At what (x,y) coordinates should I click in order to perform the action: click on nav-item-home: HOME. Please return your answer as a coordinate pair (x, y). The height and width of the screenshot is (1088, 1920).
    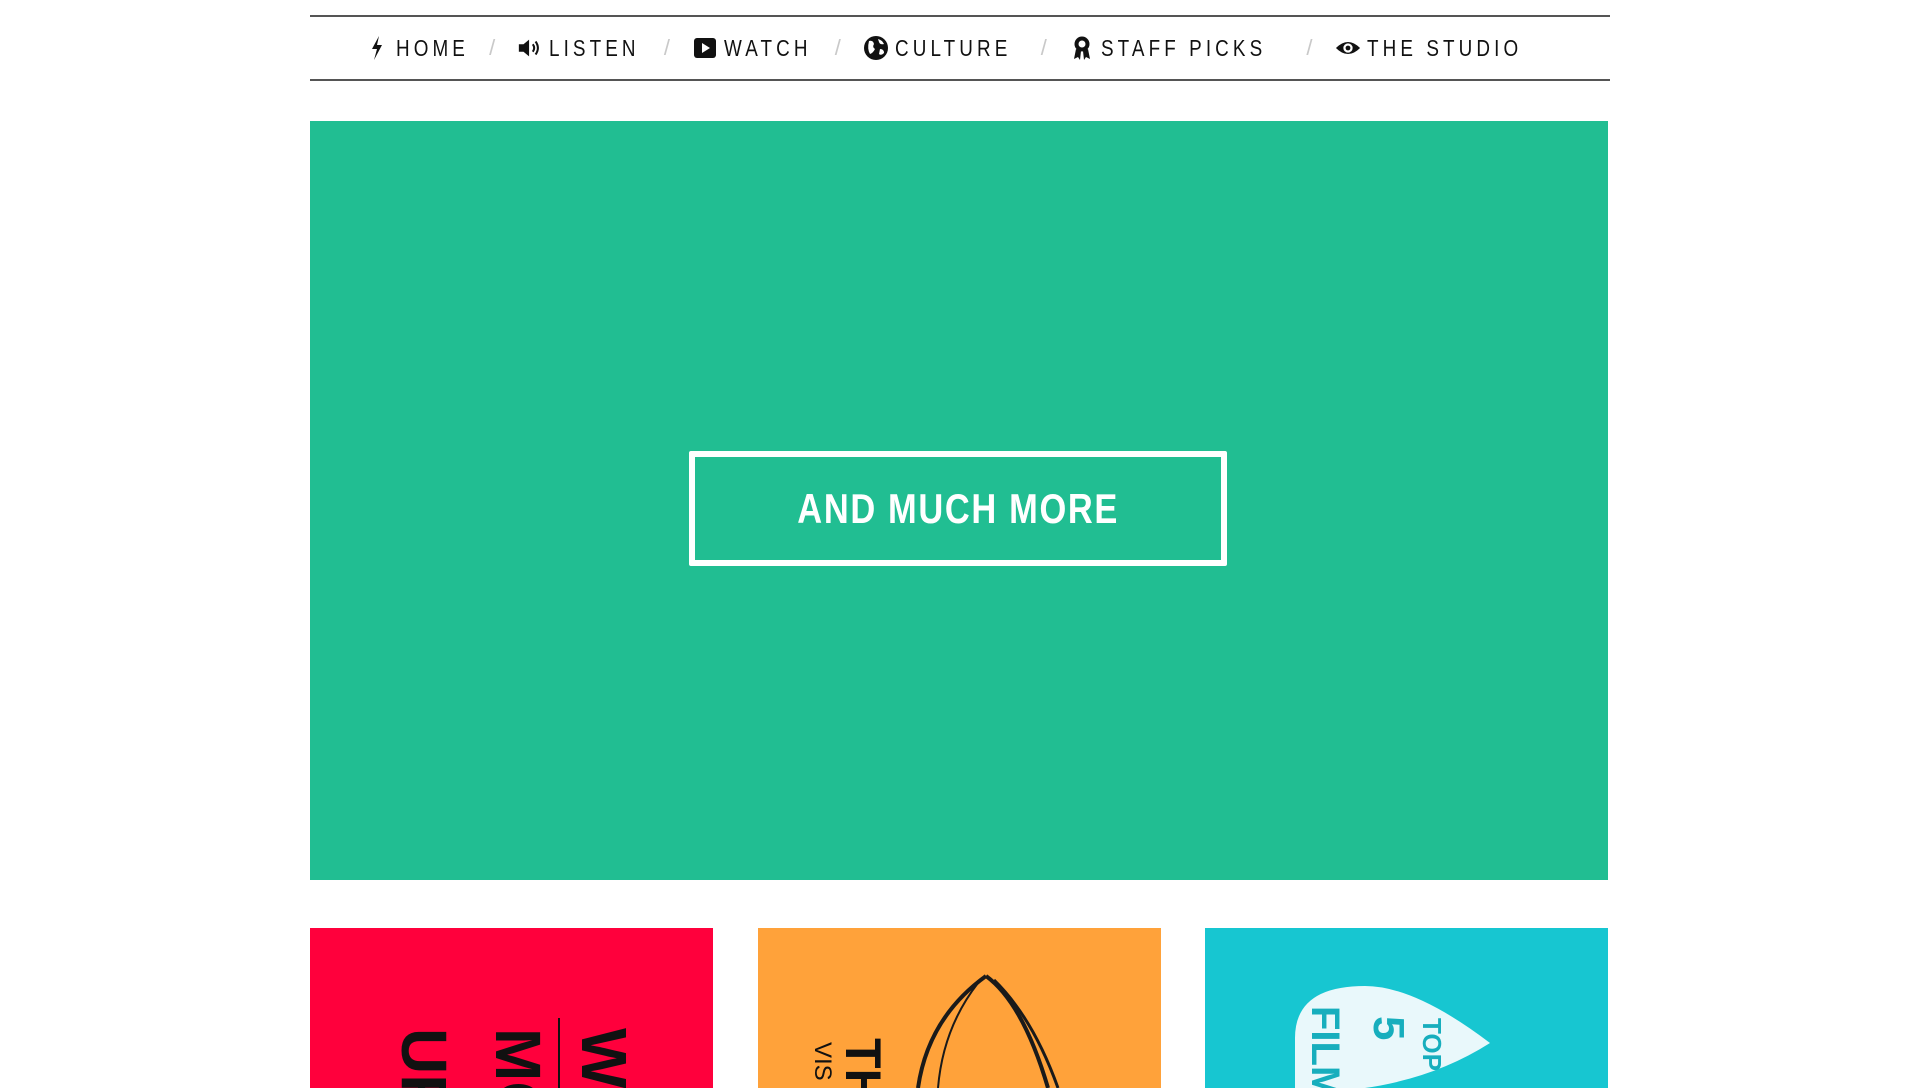
    Looking at the image, I should click on (424, 48).